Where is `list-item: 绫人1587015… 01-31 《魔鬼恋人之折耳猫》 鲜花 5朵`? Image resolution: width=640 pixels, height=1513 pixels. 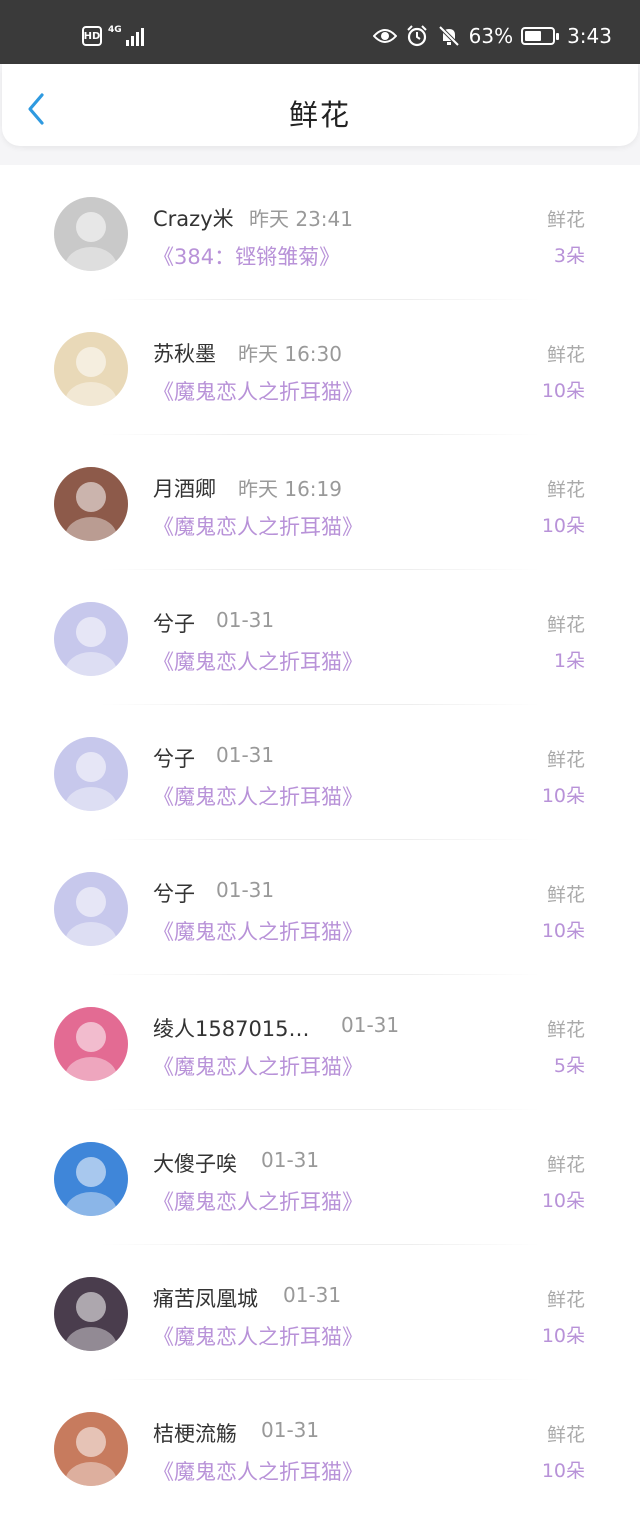 list-item: 绫人1587015… 01-31 《魔鬼恋人之折耳猫》 鲜花 5朵 is located at coordinates (320, 1042).